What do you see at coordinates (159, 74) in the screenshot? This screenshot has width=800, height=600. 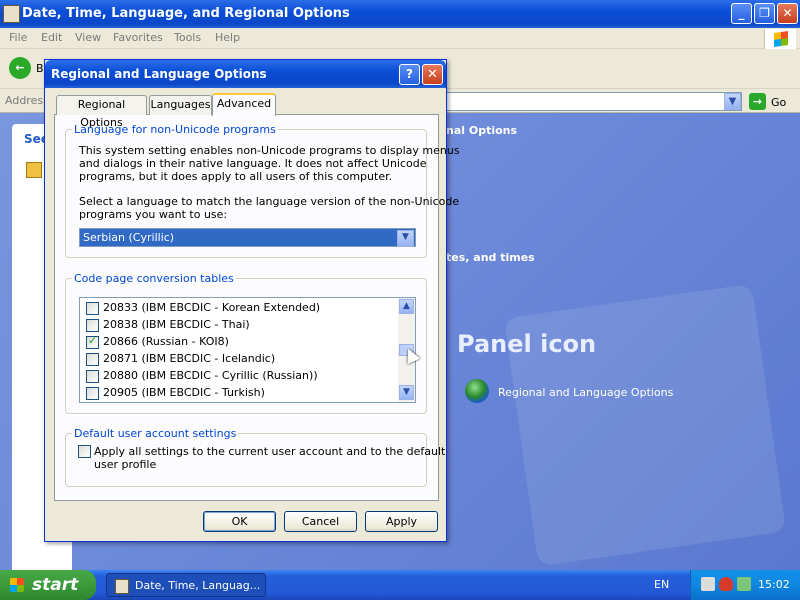 I see `dialog-title: Regional and Language Options` at bounding box center [159, 74].